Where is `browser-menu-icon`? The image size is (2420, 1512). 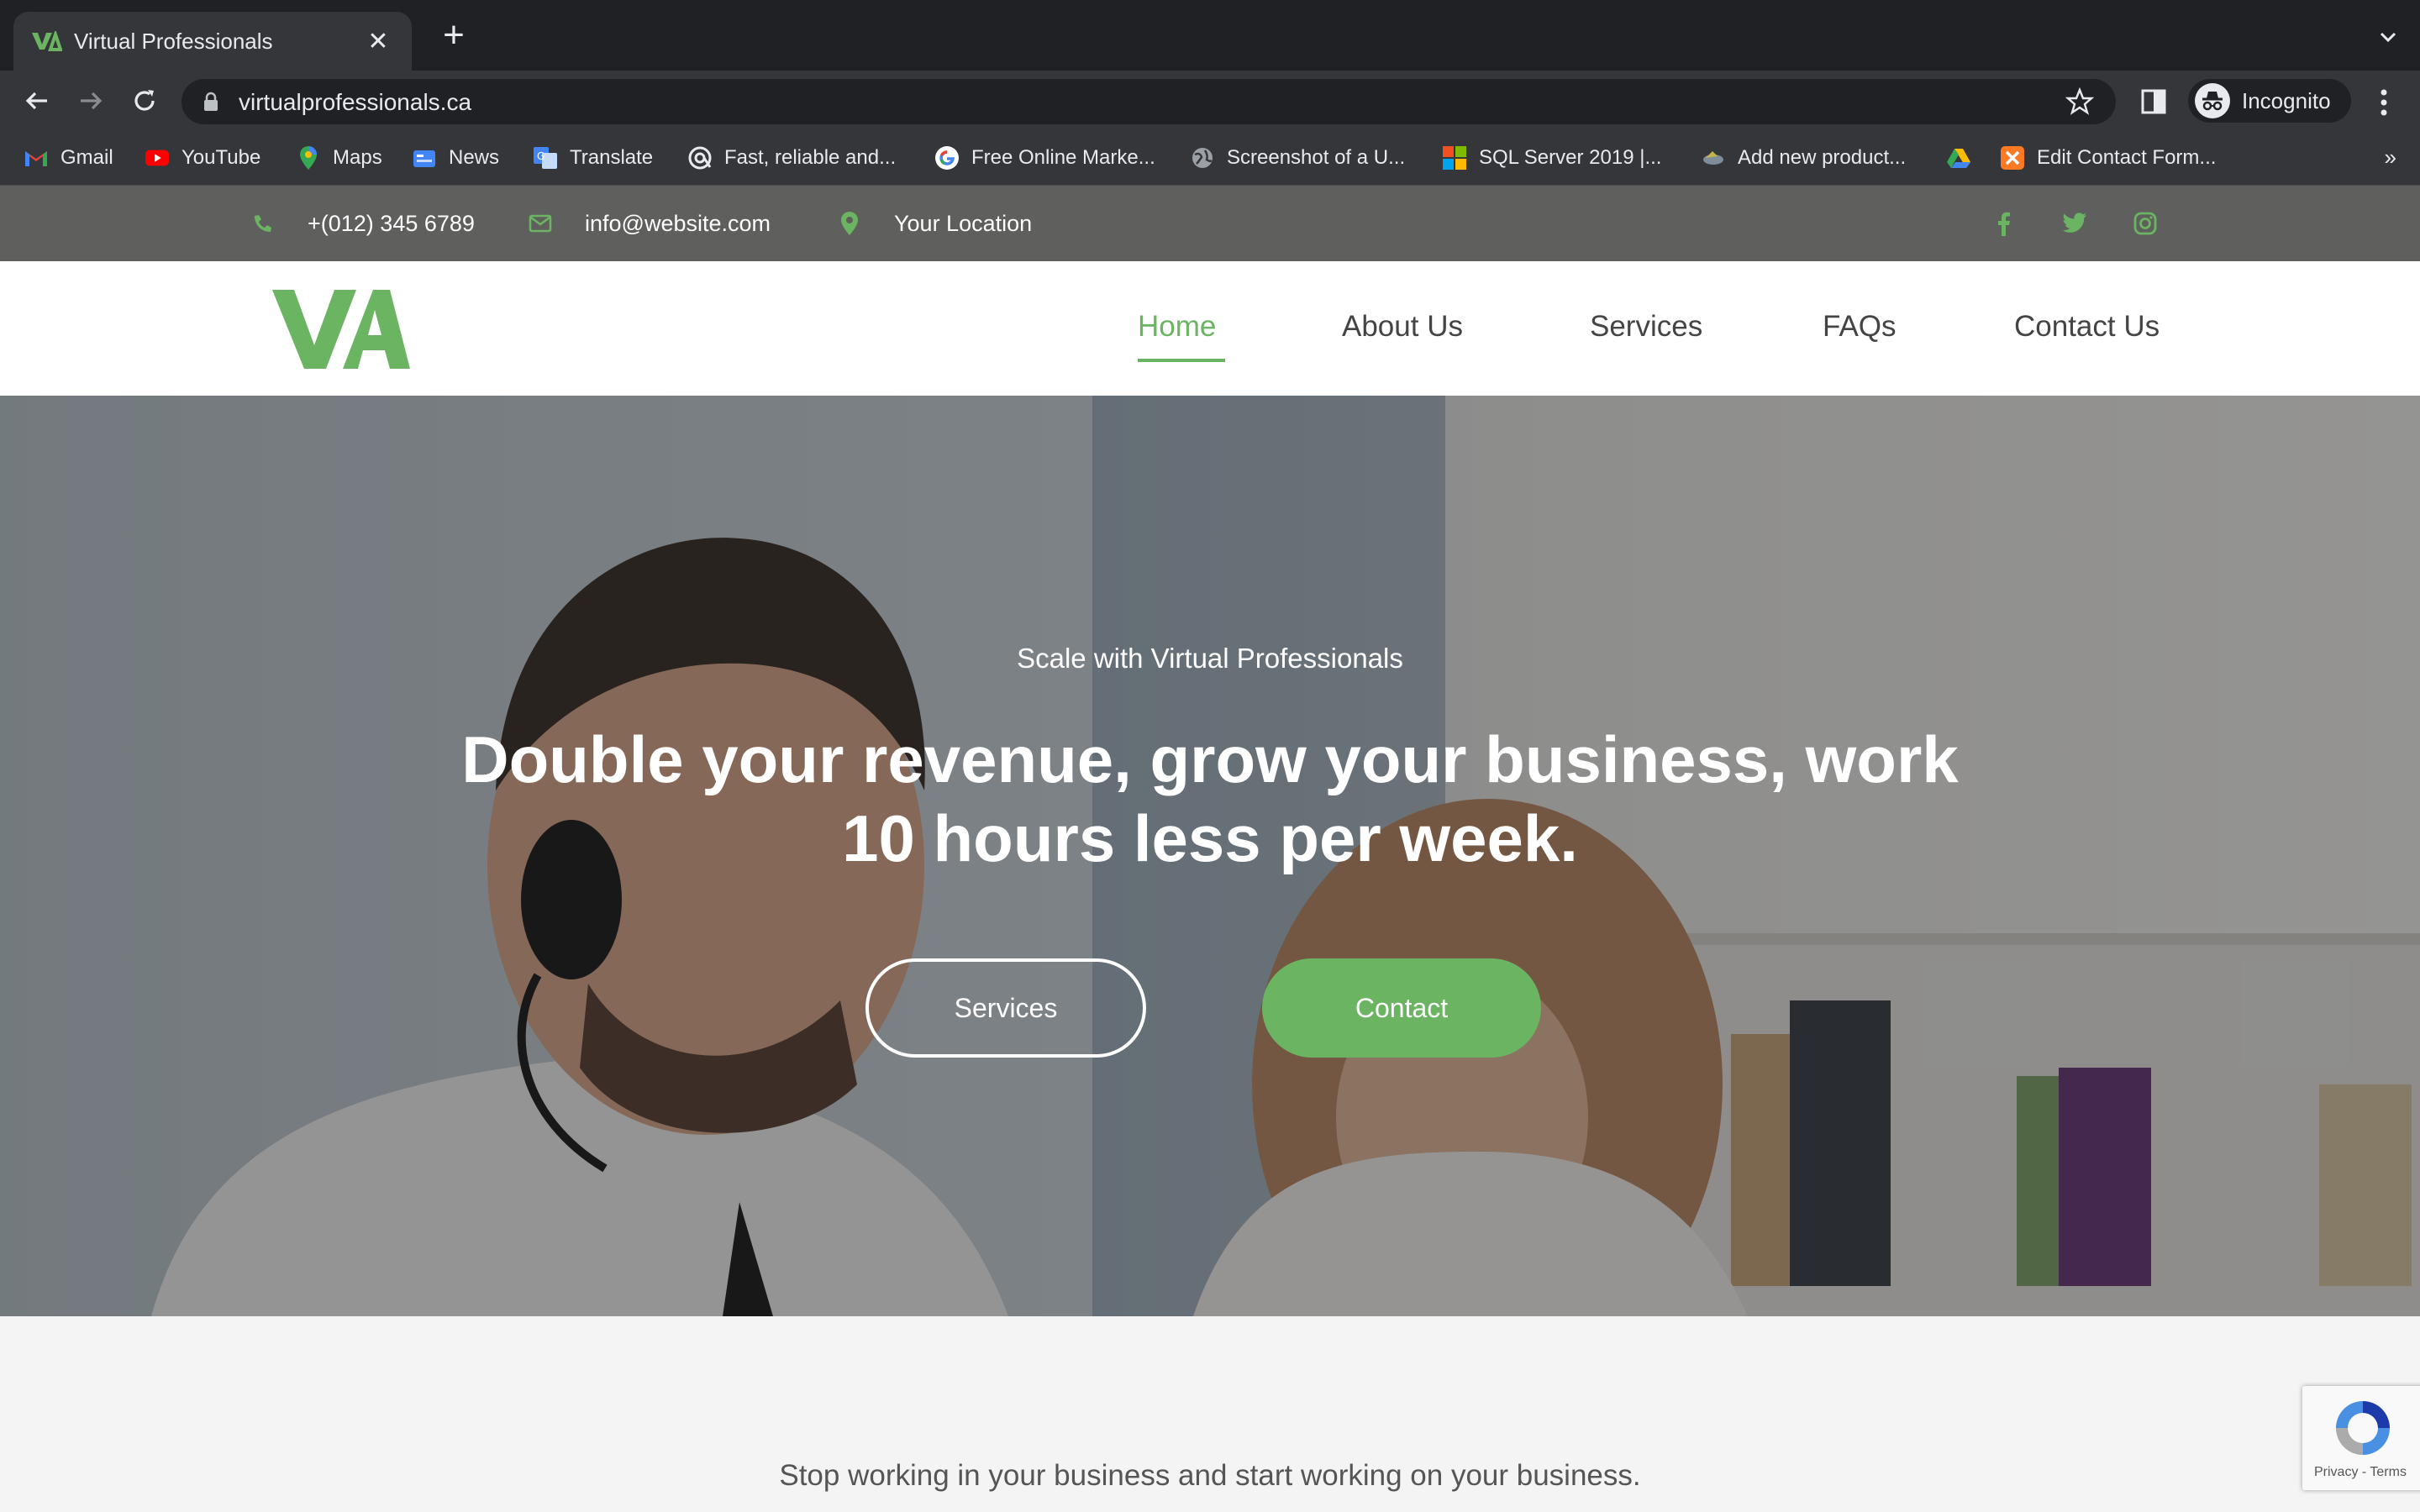
browser-menu-icon is located at coordinates (2384, 102).